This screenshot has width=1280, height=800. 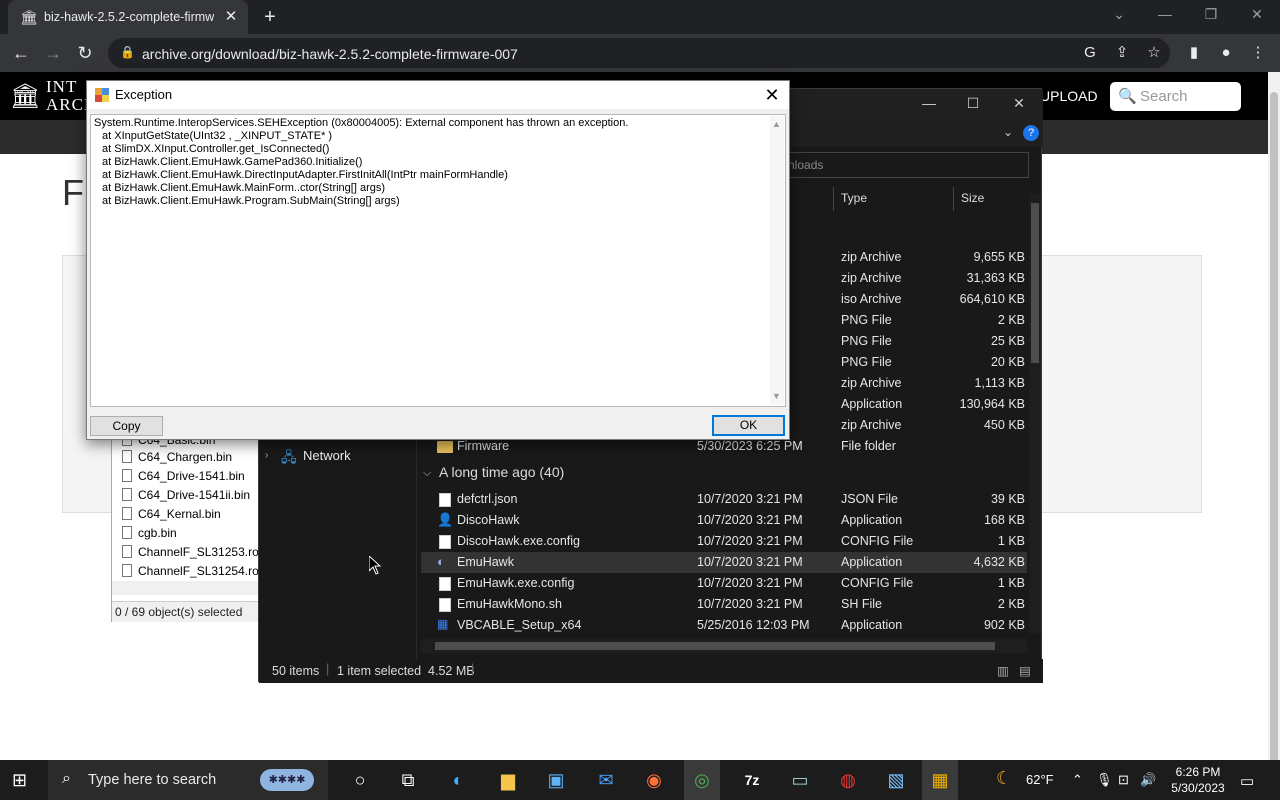 I want to click on start-windows-icon: ⊞, so click(x=19, y=780).